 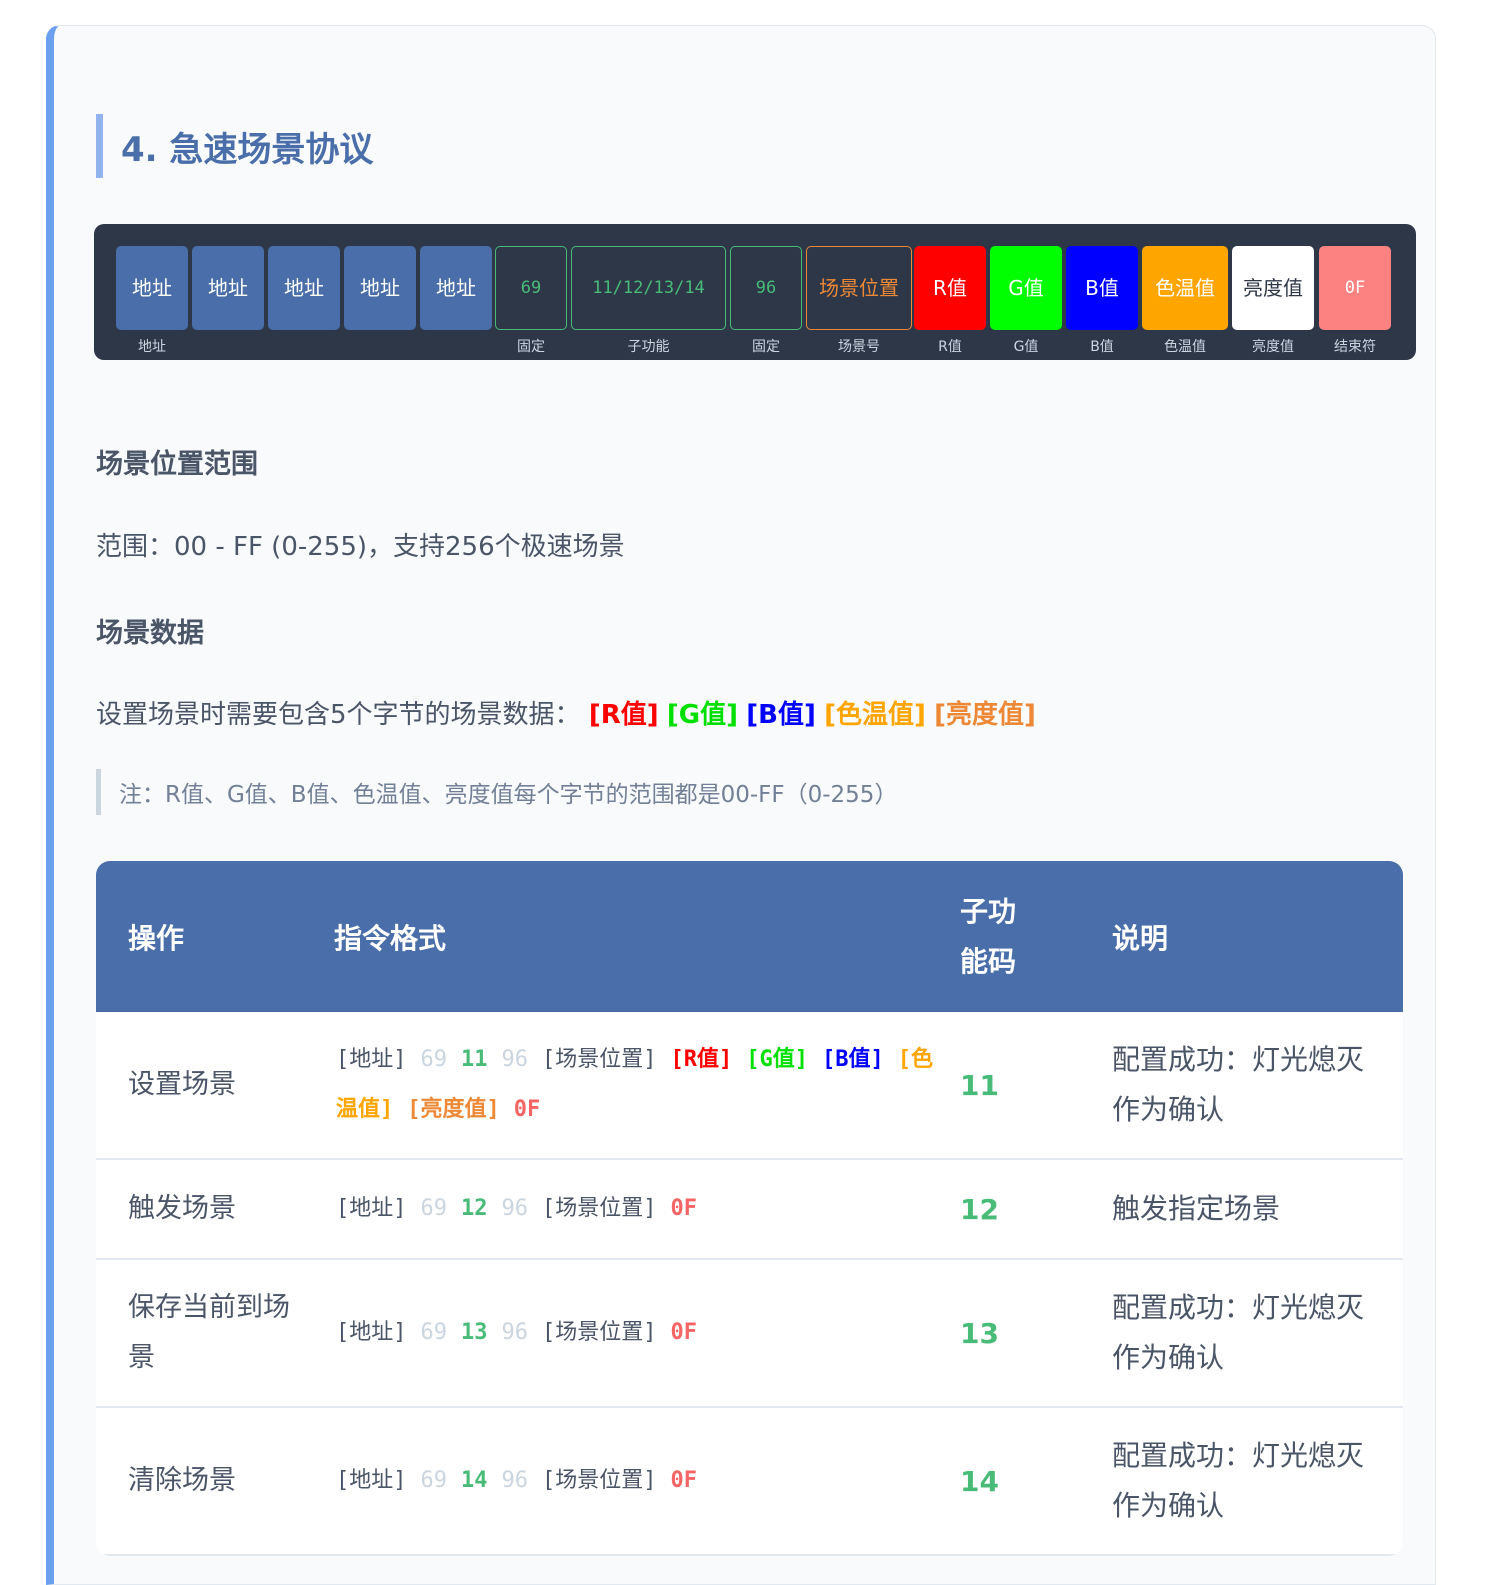 I want to click on b-value-tag: [B值], so click(x=781, y=715).